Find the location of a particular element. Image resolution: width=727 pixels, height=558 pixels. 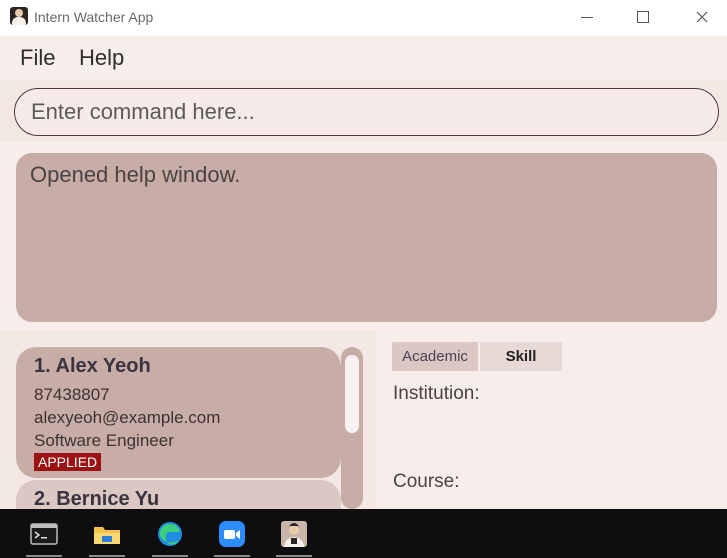

applicant-name: 2. Bernice Yu is located at coordinates (97, 498).